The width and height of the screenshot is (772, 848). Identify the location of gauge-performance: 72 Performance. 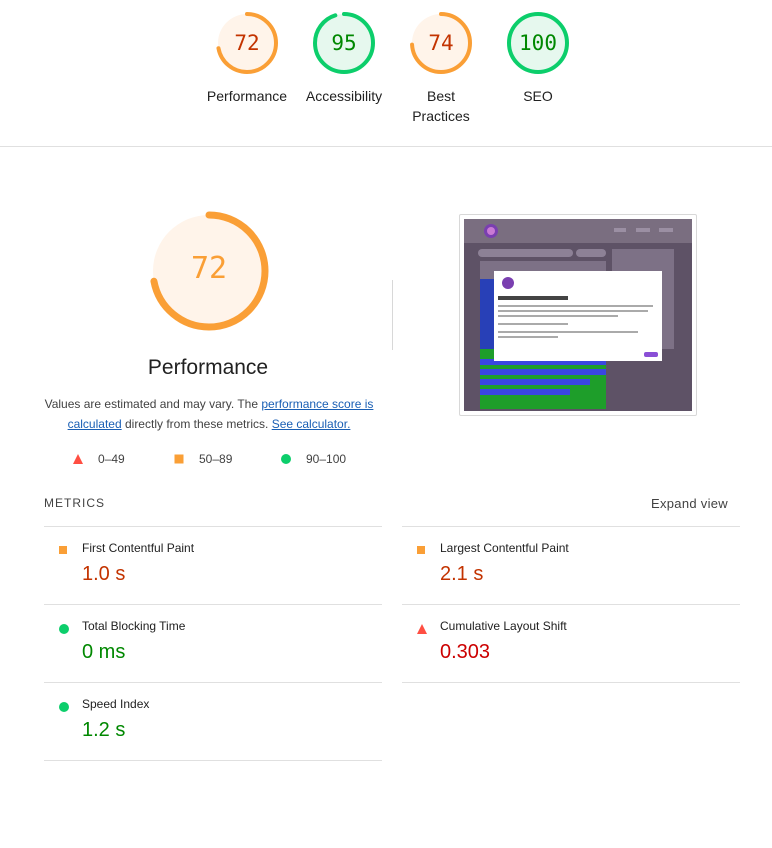
(247, 58).